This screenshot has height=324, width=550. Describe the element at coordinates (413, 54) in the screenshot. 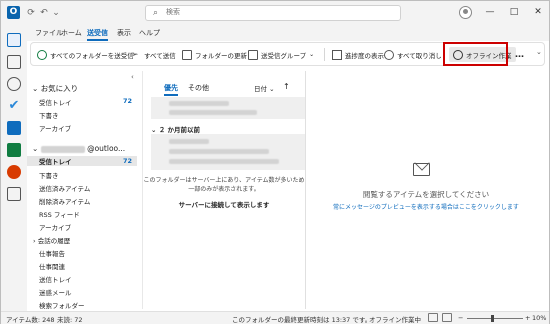

I see `cancel-all-button: すべて取り消し` at that location.